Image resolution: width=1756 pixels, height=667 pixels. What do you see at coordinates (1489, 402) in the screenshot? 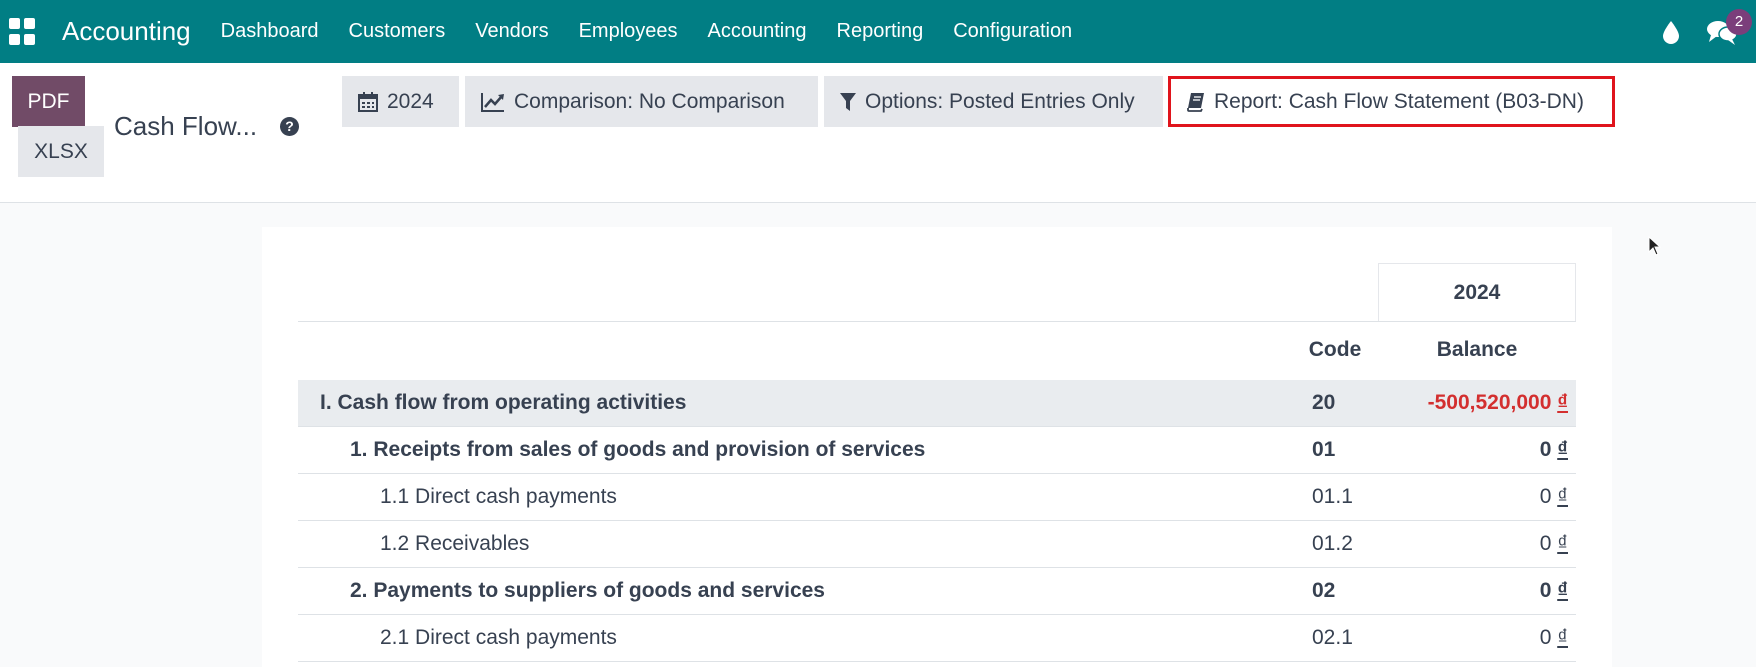
I see `balance-amount: -500,520,000` at bounding box center [1489, 402].